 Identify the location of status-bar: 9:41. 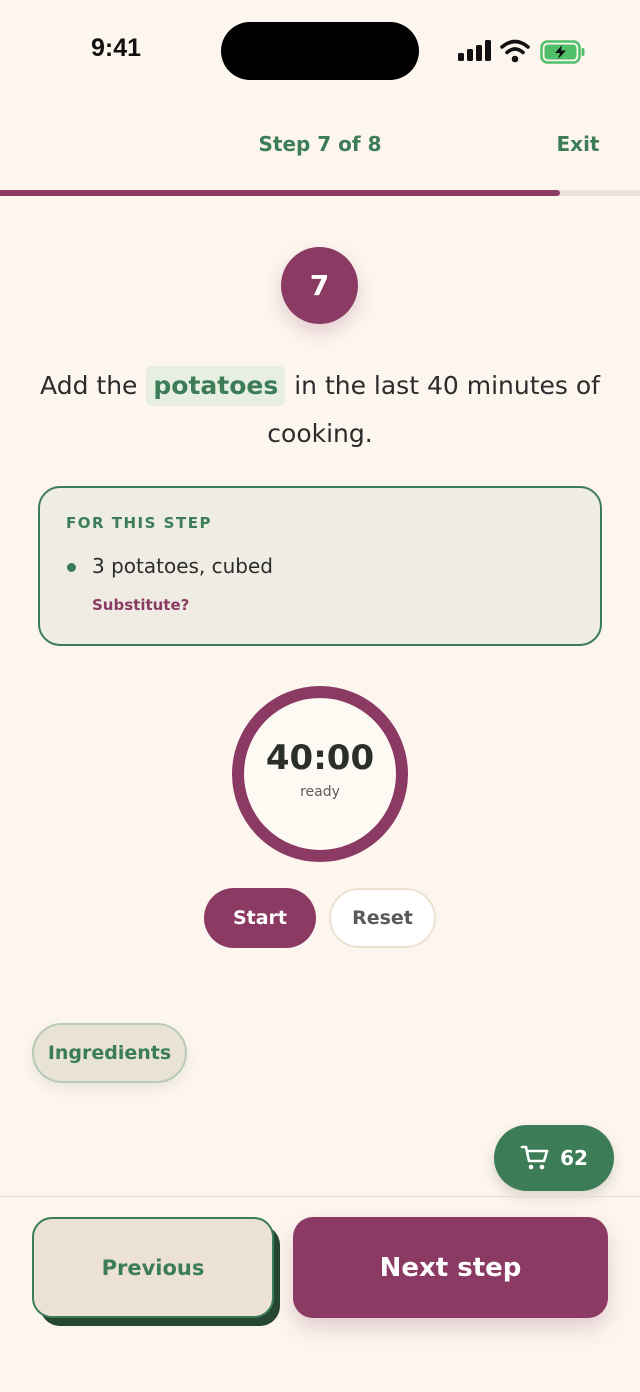
(320, 52).